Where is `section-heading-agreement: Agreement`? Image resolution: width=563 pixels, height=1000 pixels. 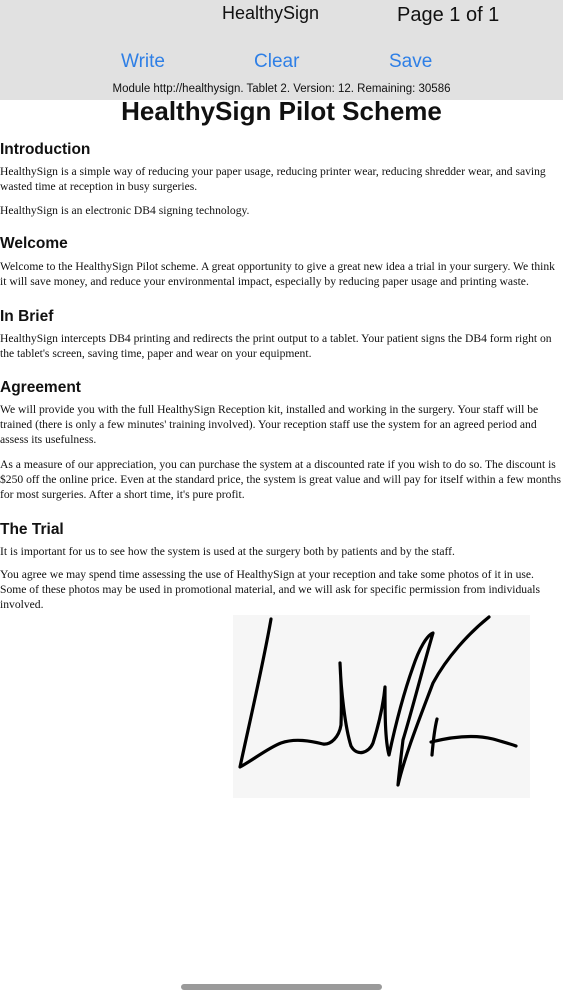 section-heading-agreement: Agreement is located at coordinates (40, 387).